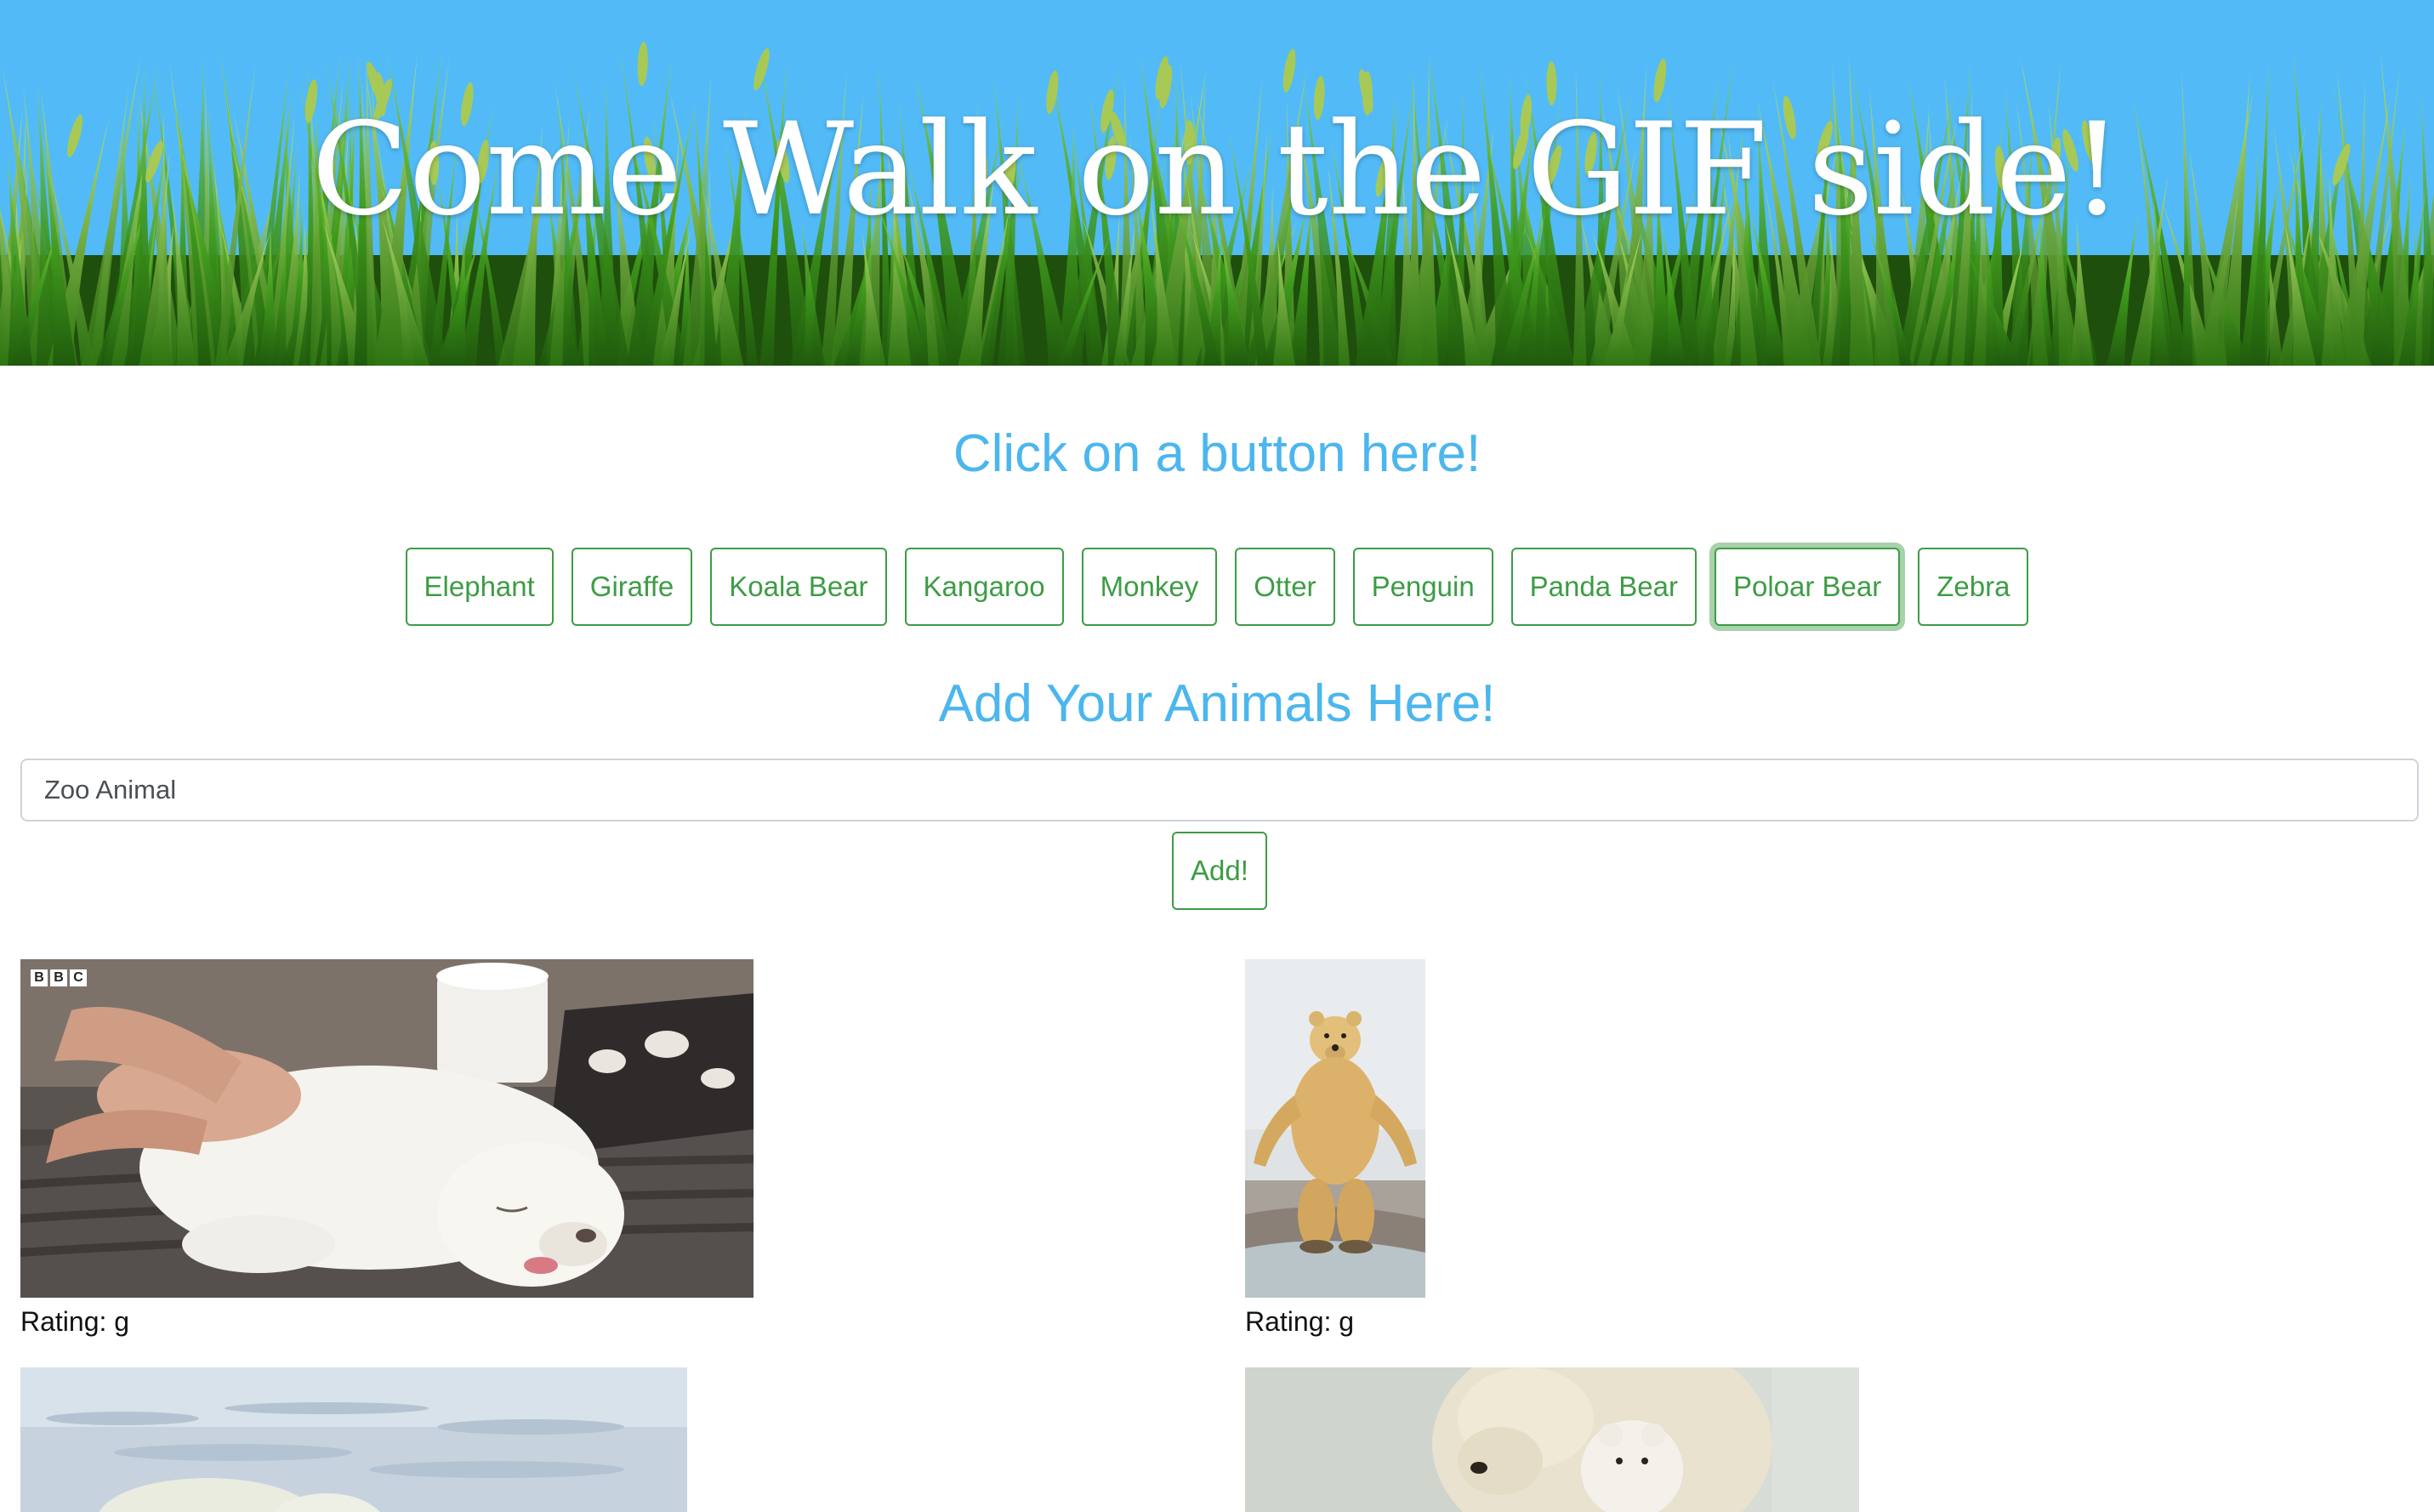  I want to click on animal-button-koala-bear: Koala Bear, so click(798, 587).